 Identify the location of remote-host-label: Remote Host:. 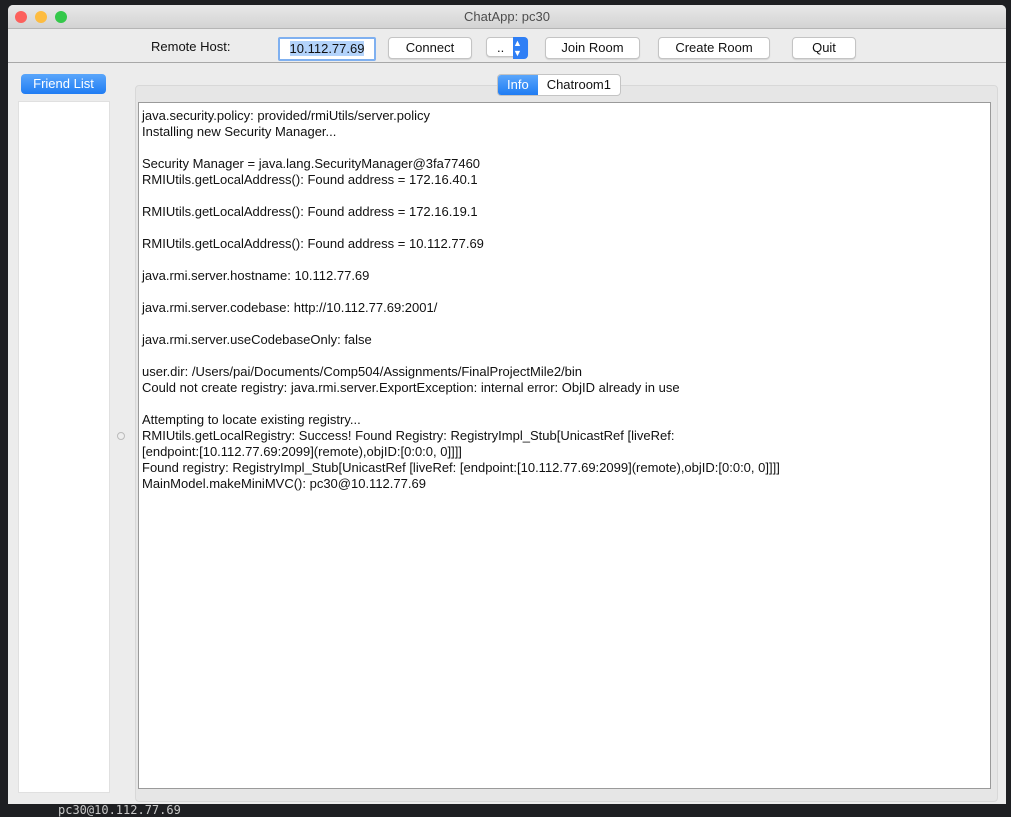
(191, 46).